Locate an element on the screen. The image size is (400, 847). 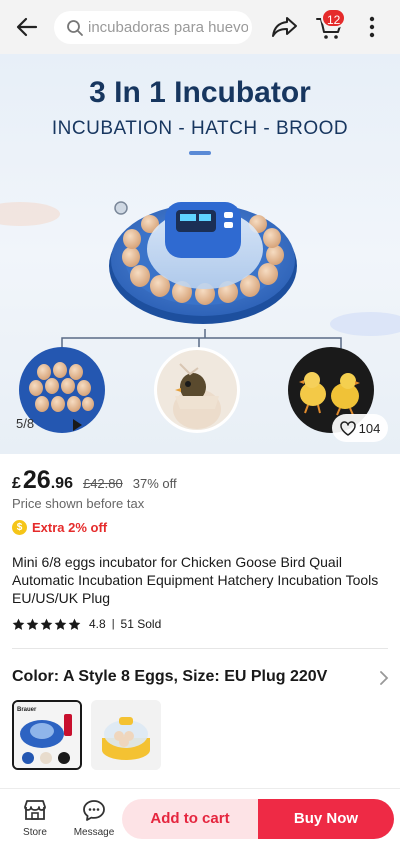
sku-thumbnail-image is located at coordinates (126, 735).